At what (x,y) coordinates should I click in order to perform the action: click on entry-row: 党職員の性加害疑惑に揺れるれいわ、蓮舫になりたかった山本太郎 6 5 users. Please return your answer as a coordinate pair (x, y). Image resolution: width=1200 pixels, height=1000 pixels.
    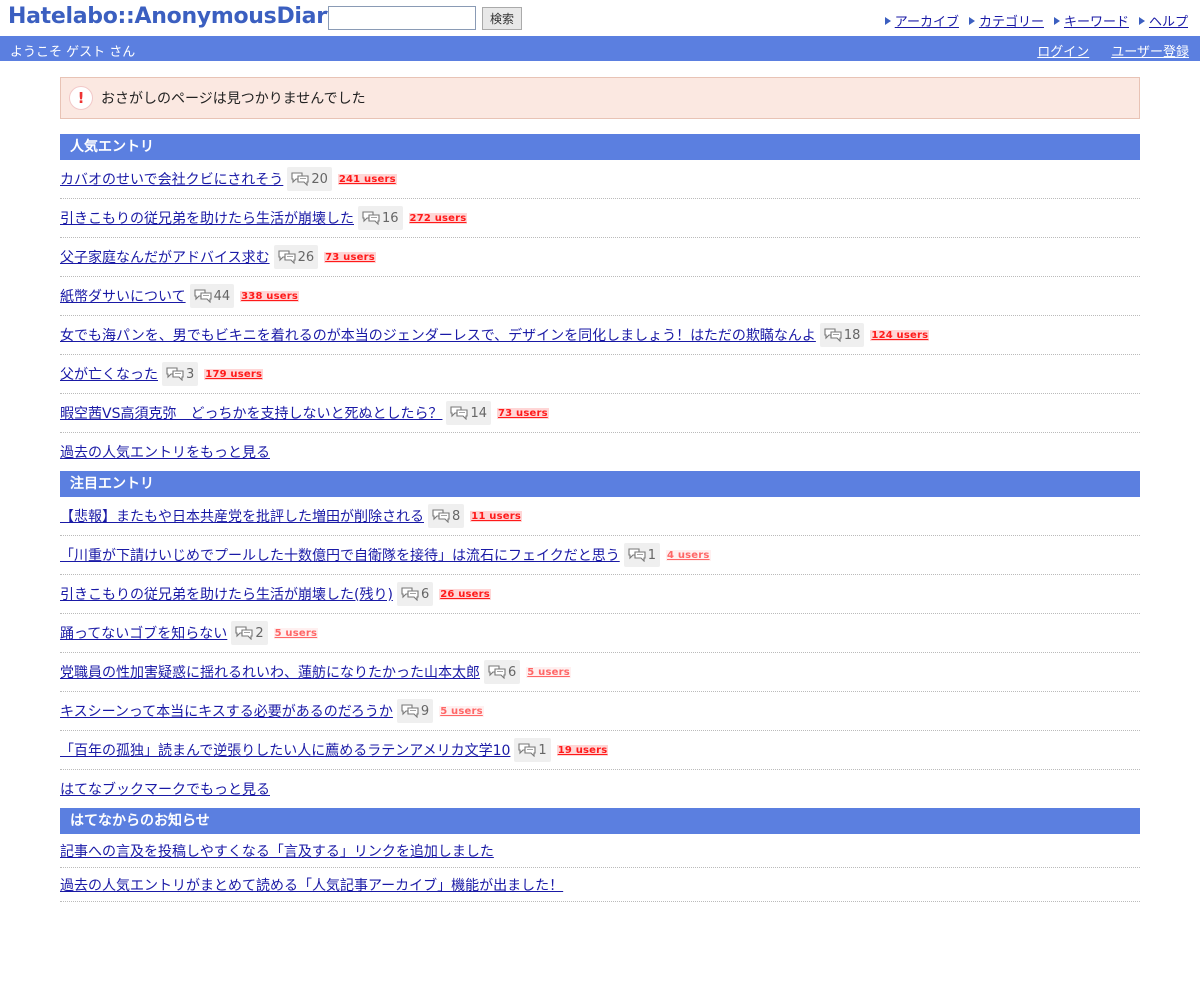
    Looking at the image, I should click on (600, 672).